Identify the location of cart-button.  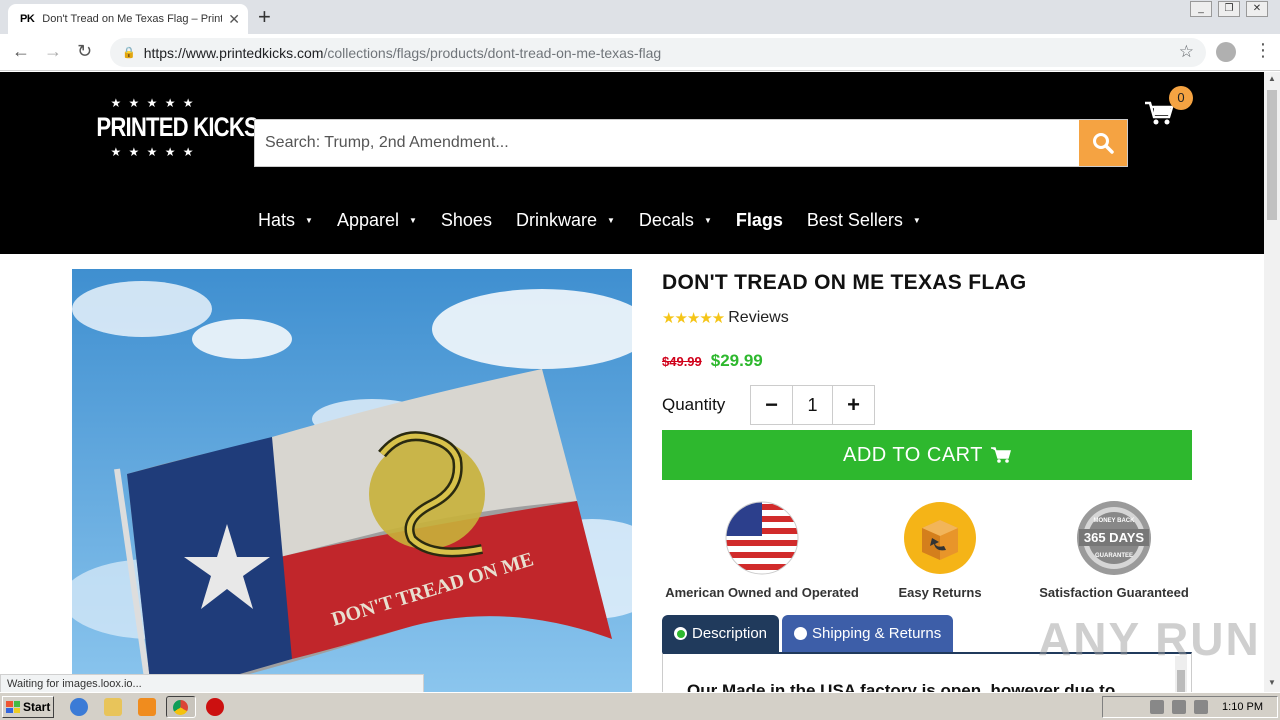
(1159, 116).